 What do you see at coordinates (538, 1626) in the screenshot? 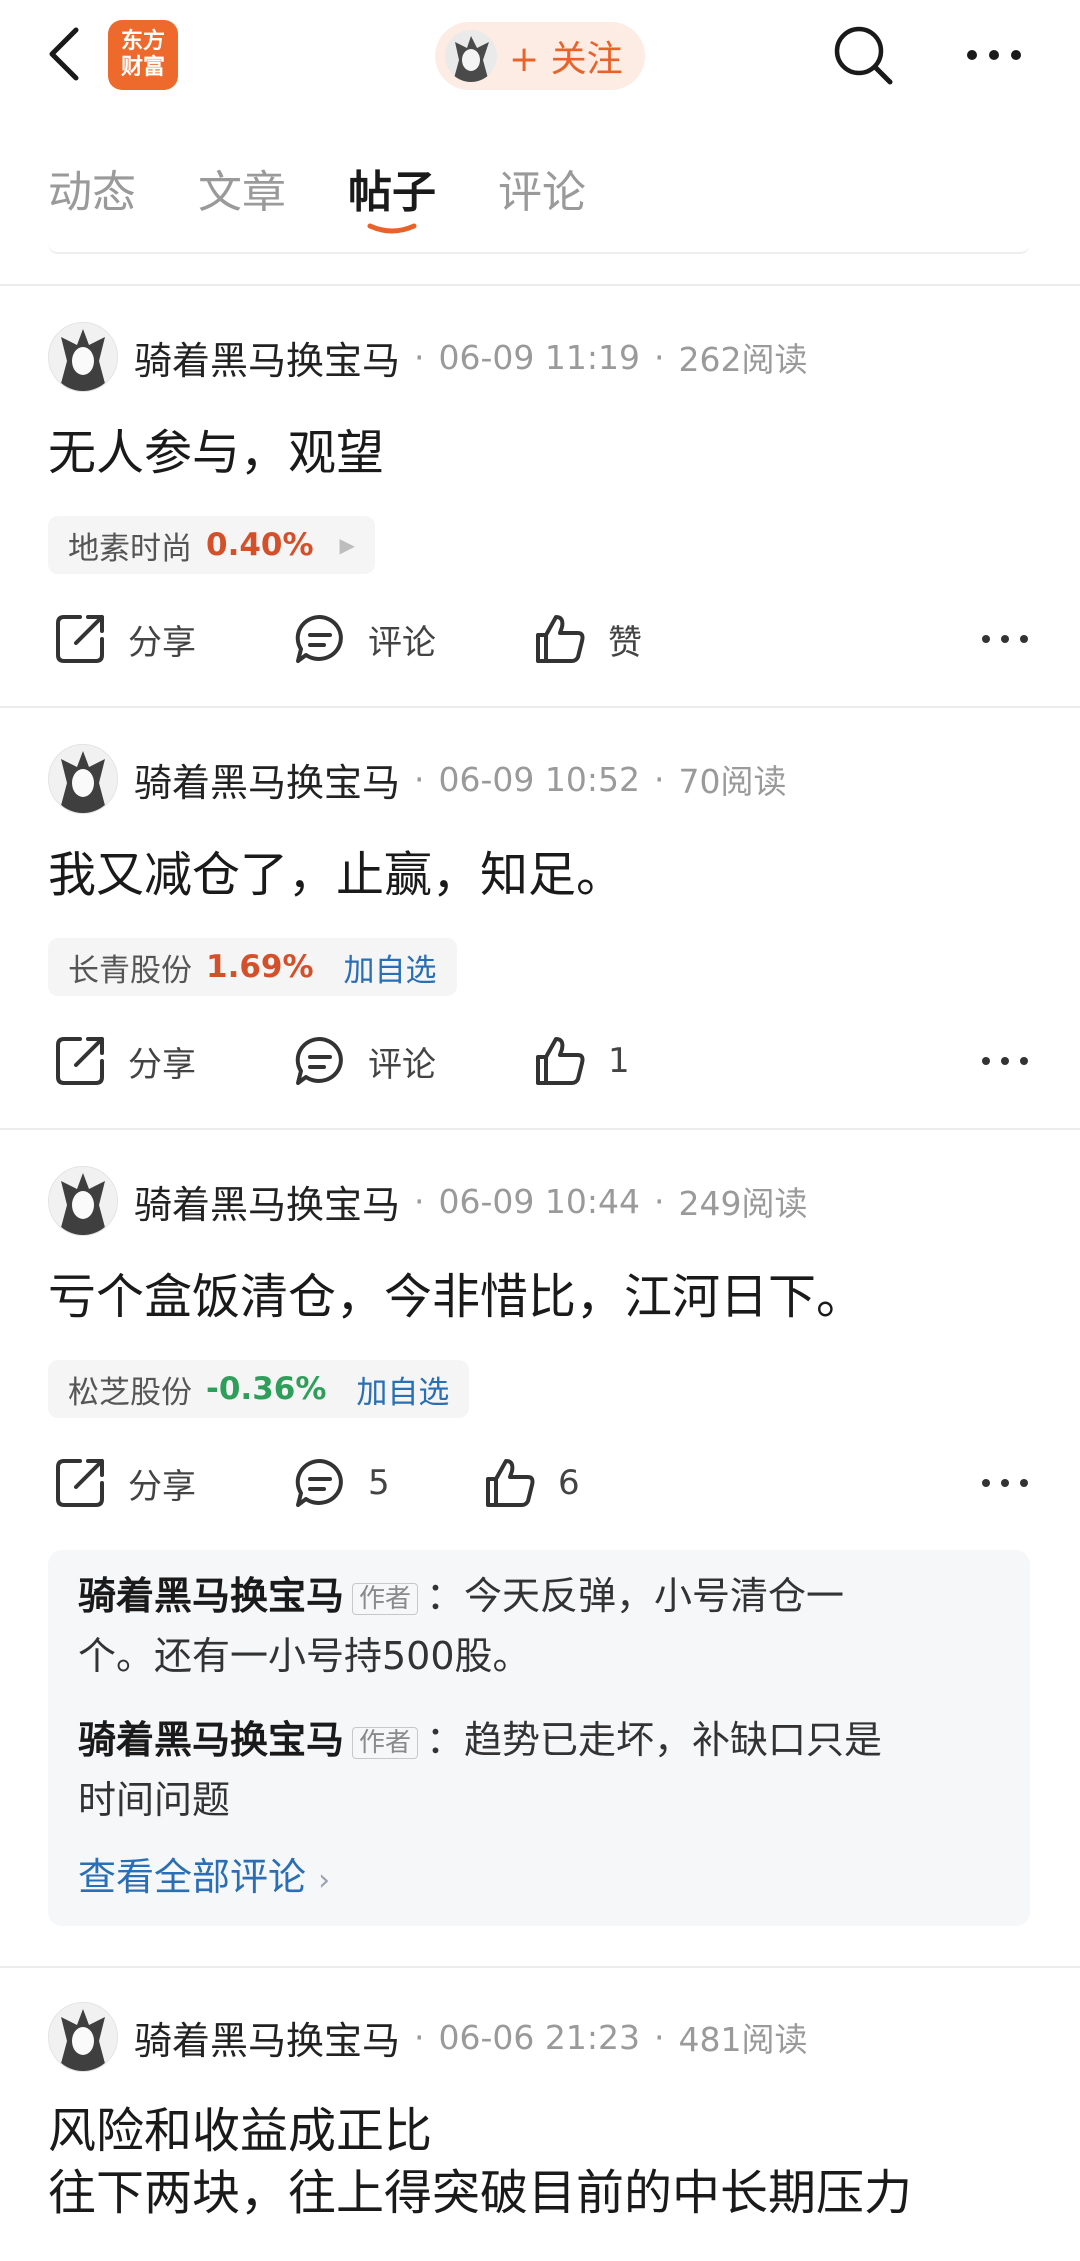
I see `comment-item: 骑着黑马换宝马 作者 ：今天反弹，小号清仓一 个。还有一小号持500股。` at bounding box center [538, 1626].